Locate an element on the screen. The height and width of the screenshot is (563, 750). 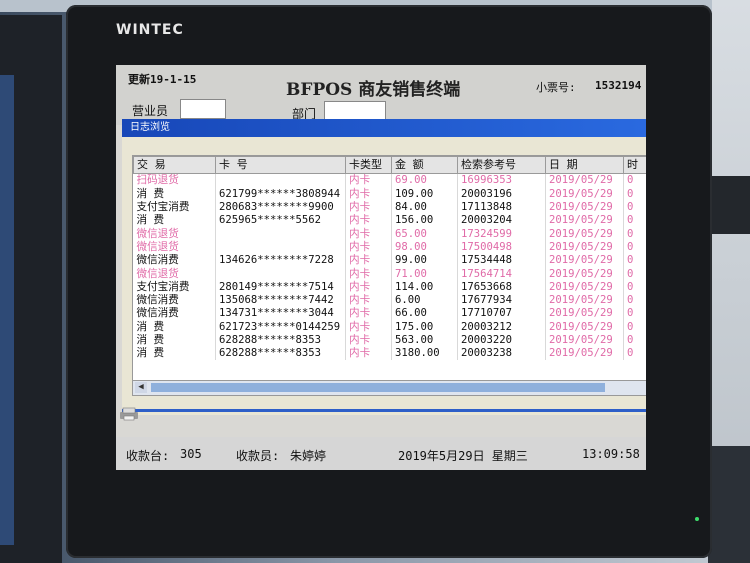
cell-type: 支付宝消费 is located at coordinates (174, 207).